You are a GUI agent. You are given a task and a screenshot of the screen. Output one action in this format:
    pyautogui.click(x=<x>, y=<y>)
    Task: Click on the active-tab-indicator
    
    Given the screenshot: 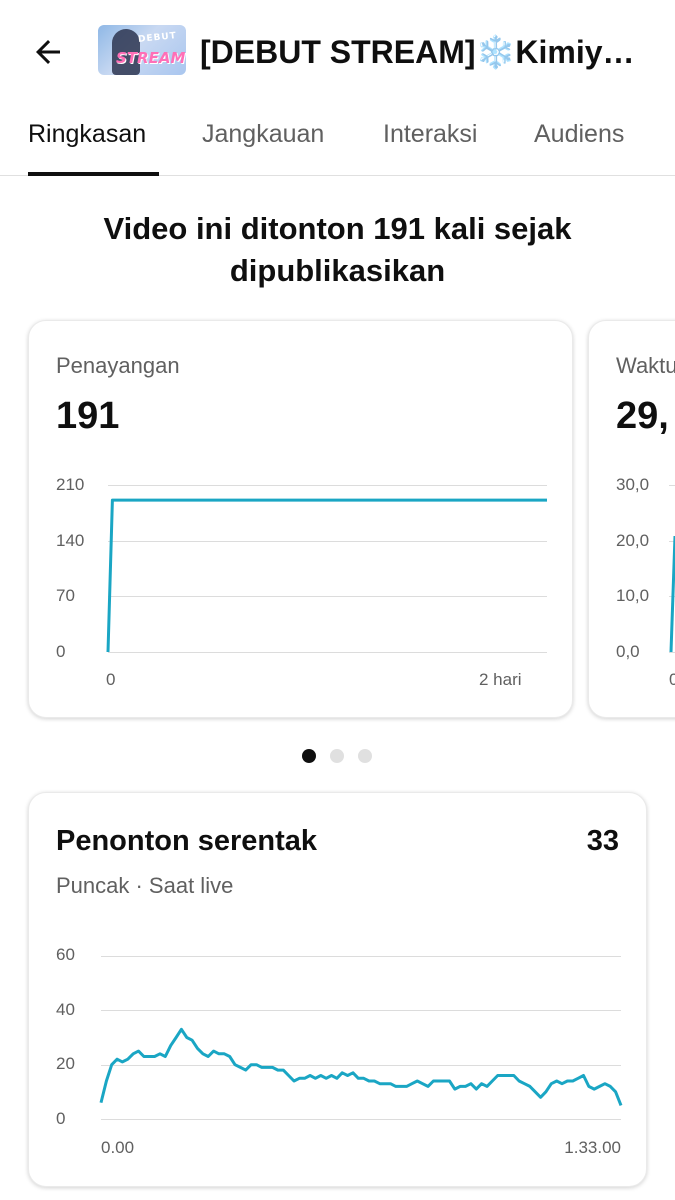 What is the action you would take?
    pyautogui.click(x=93, y=174)
    